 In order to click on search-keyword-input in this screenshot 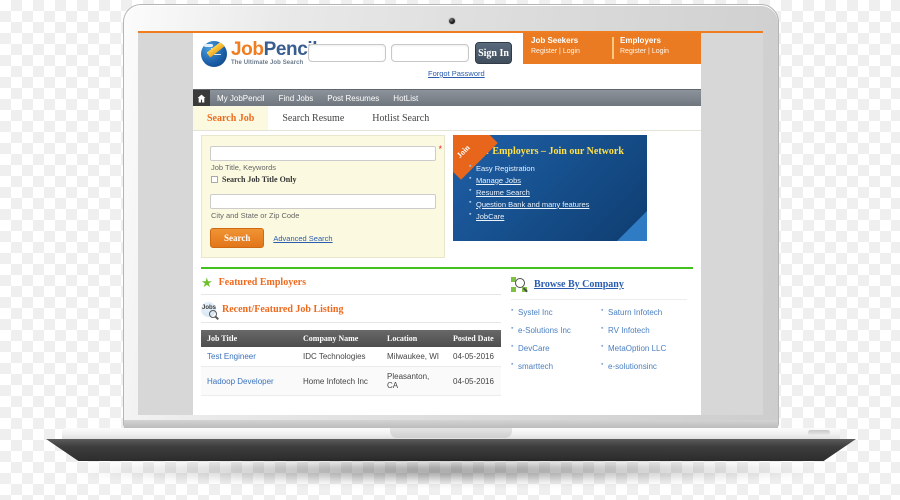, I will do `click(323, 153)`.